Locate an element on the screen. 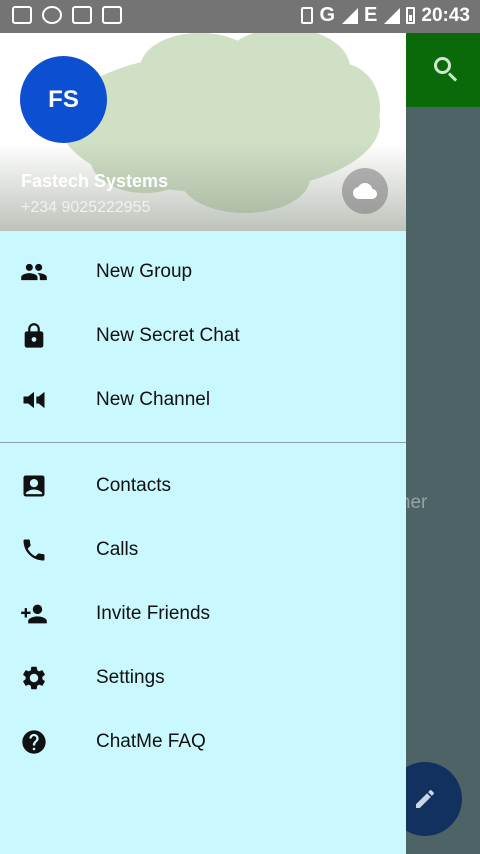  image-icon is located at coordinates (82, 15).